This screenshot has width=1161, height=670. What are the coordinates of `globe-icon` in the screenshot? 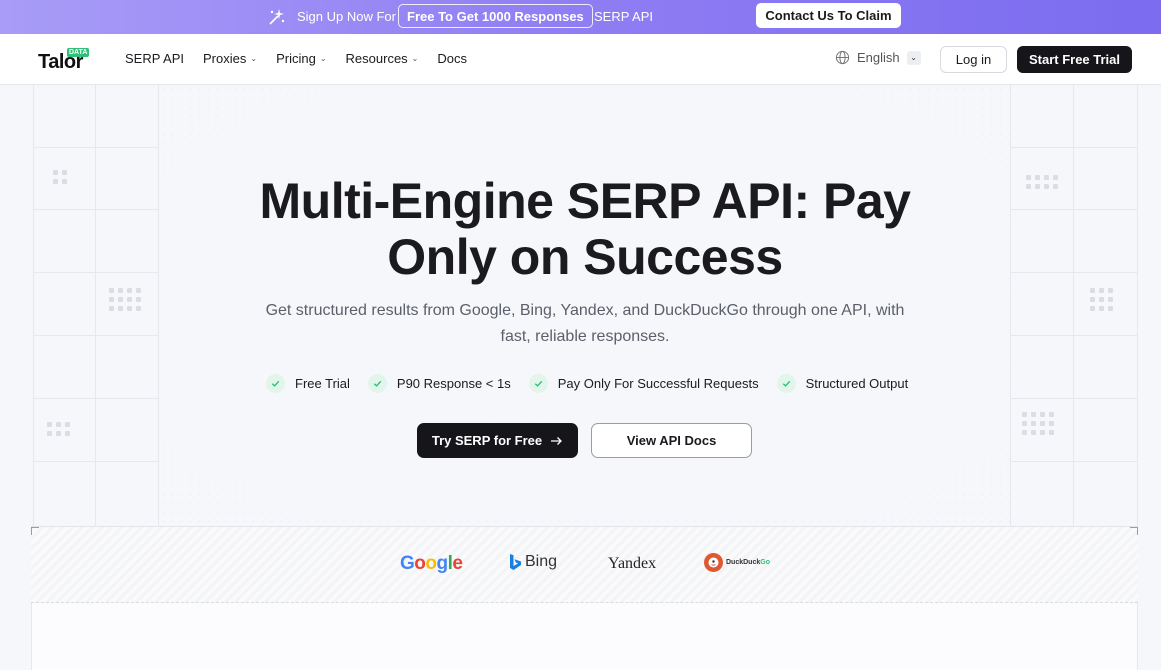 It's located at (842, 57).